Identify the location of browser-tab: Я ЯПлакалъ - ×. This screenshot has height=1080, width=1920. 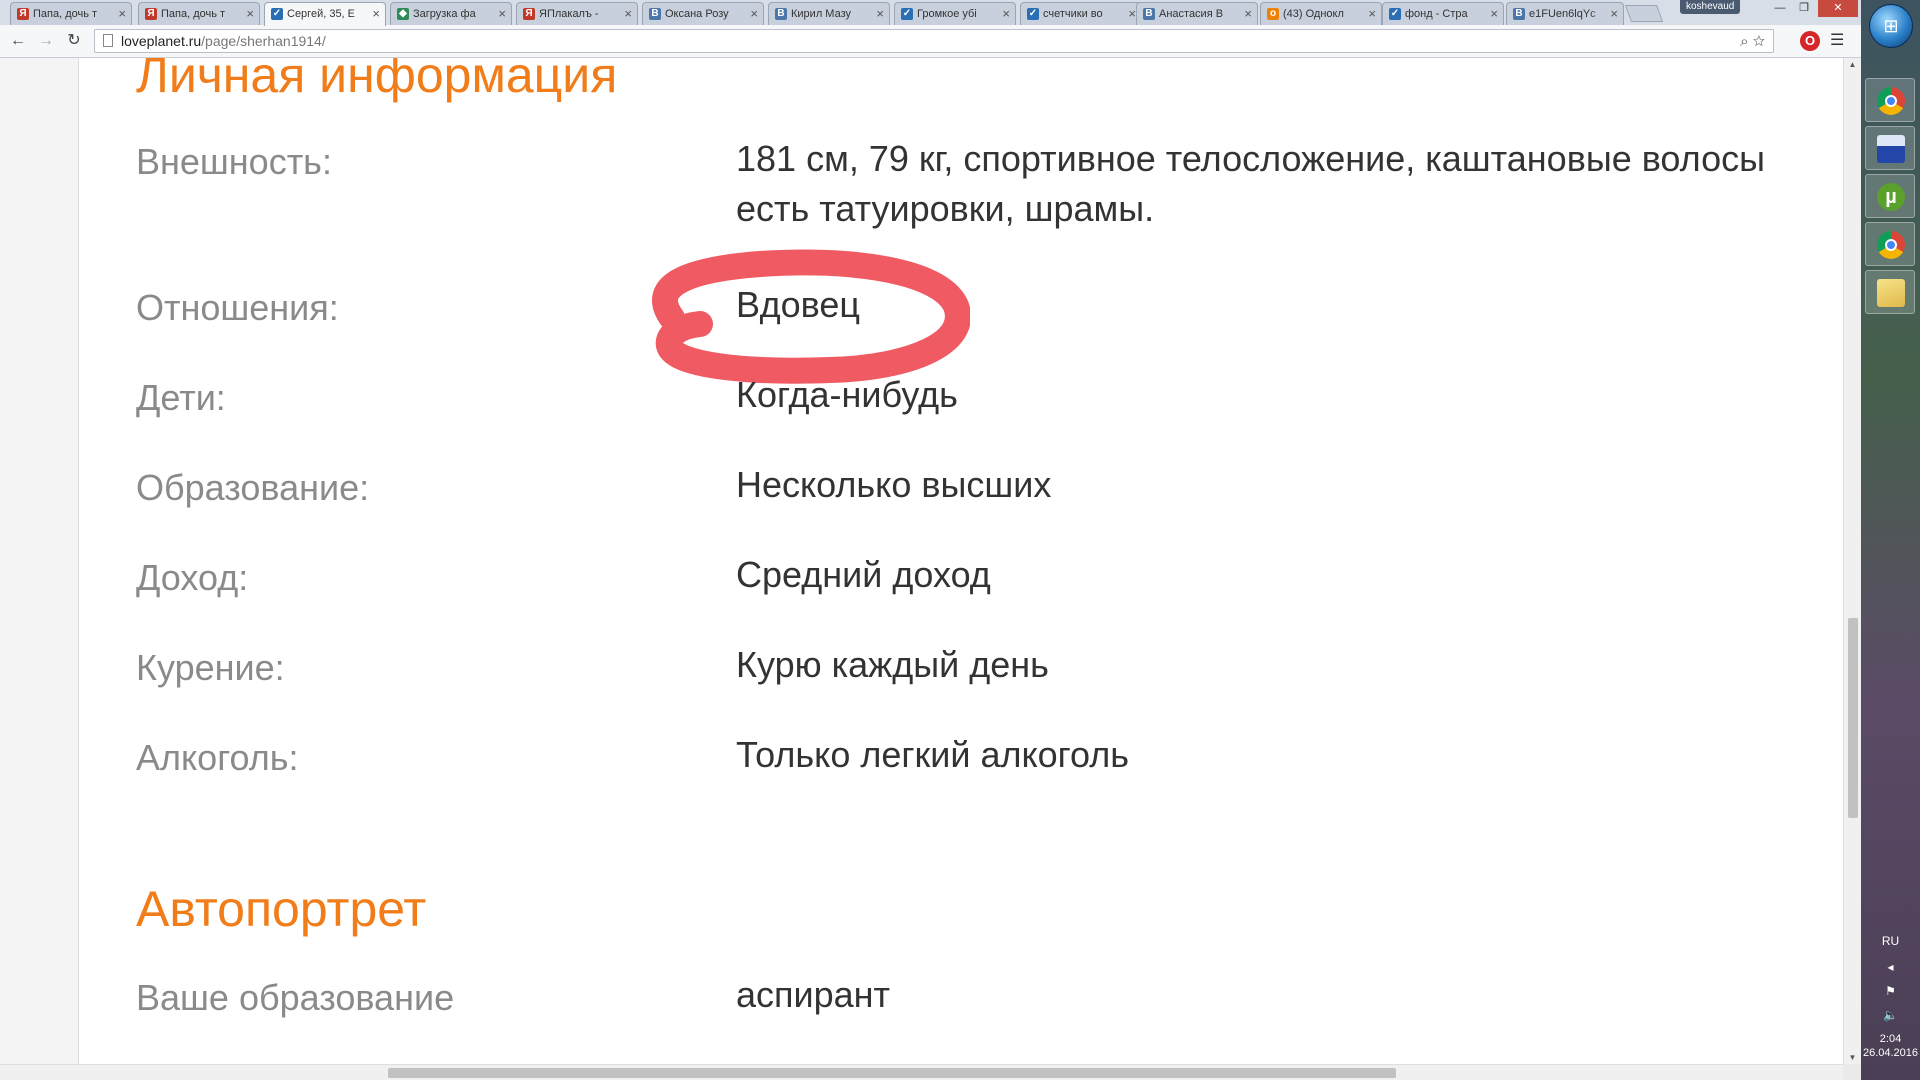
(577, 13).